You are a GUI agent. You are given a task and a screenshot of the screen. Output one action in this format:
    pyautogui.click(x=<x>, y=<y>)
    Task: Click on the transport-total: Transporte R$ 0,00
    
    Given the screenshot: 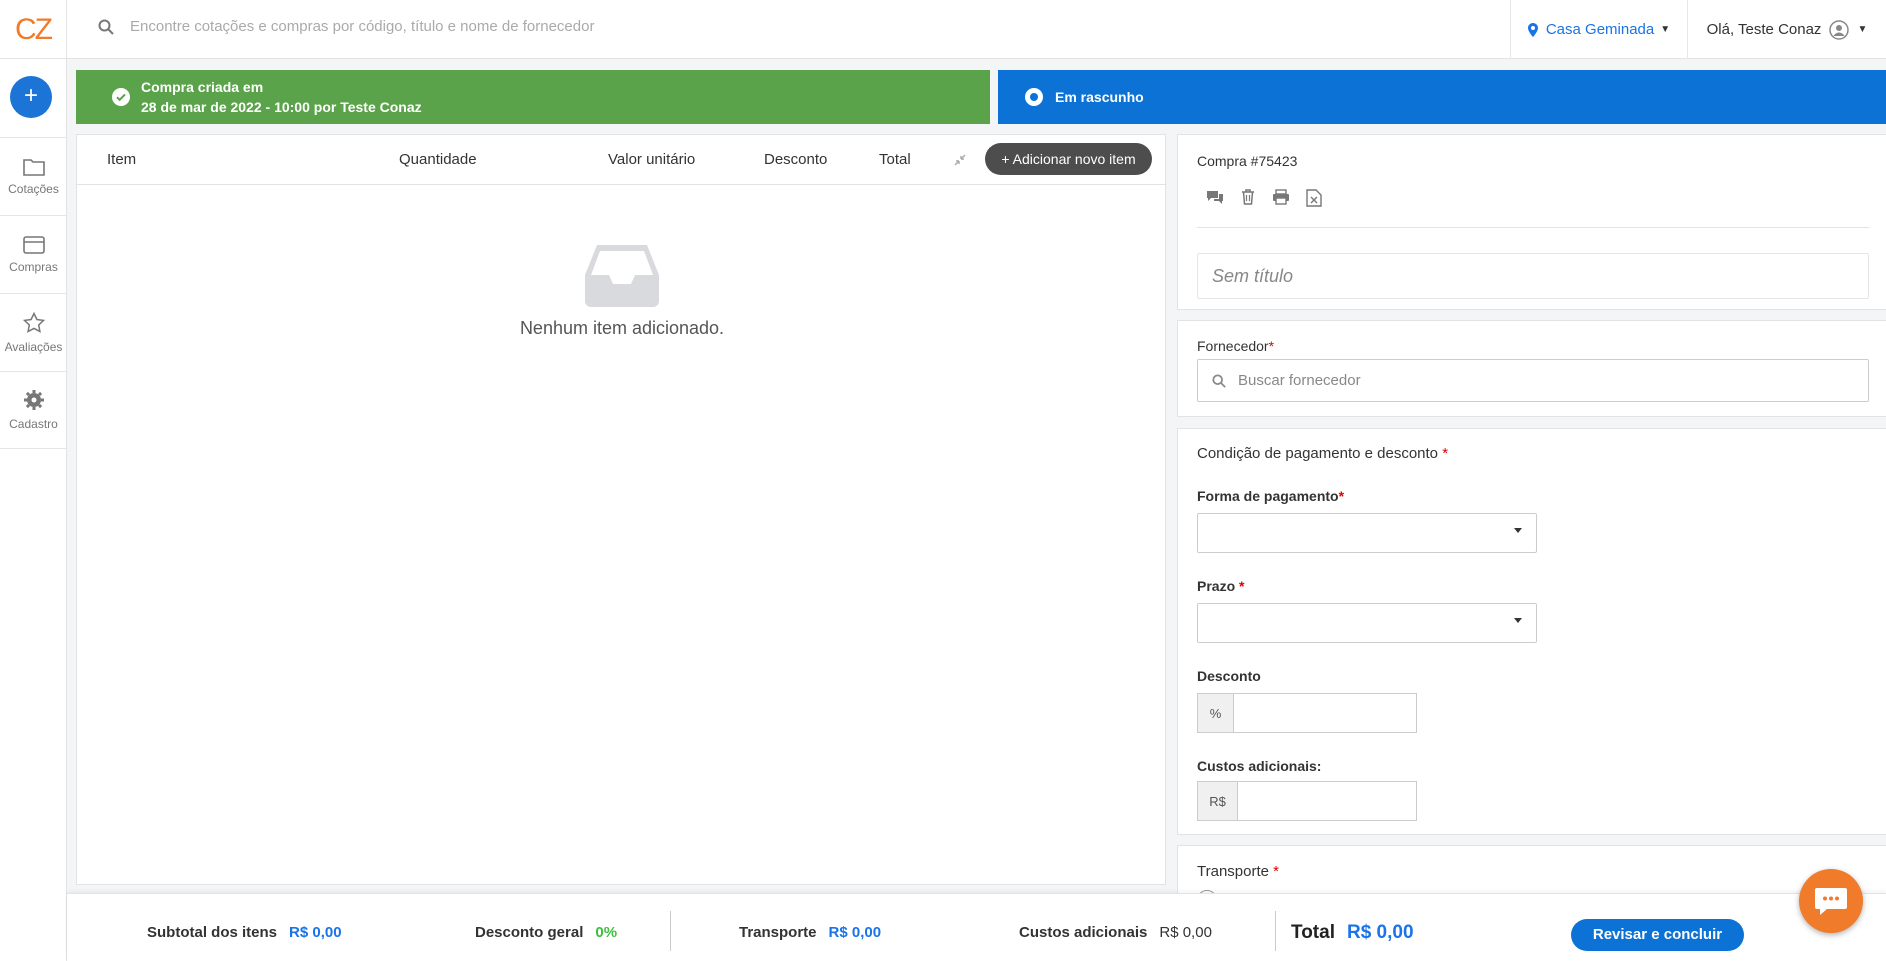 What is the action you would take?
    pyautogui.click(x=810, y=932)
    